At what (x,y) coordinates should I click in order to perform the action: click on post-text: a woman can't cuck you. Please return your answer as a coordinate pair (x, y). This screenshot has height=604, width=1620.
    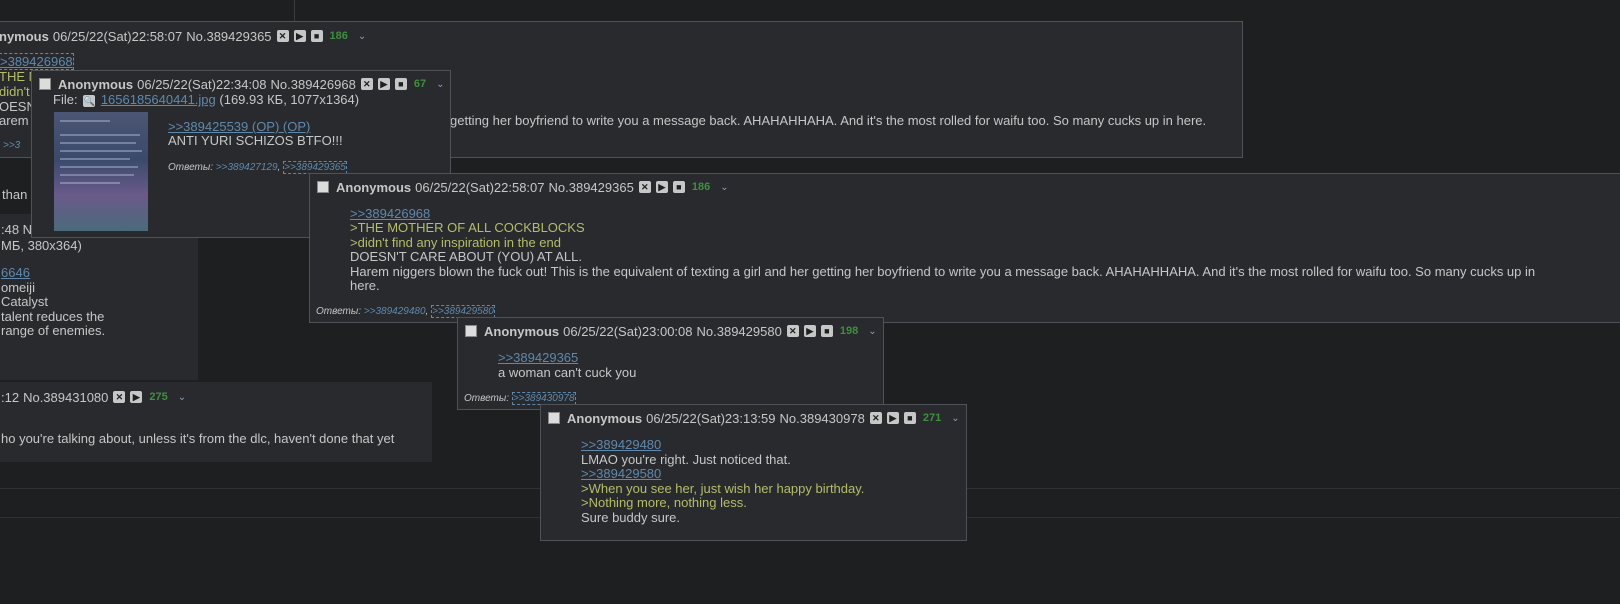
    Looking at the image, I should click on (567, 372).